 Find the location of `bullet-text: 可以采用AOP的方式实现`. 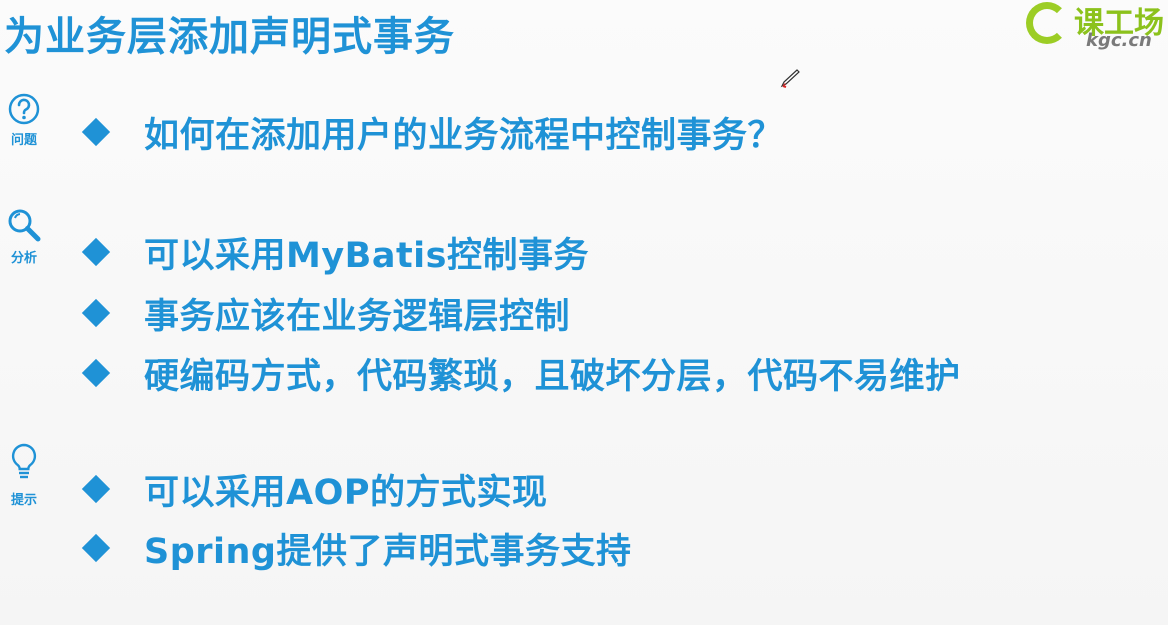

bullet-text: 可以采用AOP的方式实现 is located at coordinates (346, 492).